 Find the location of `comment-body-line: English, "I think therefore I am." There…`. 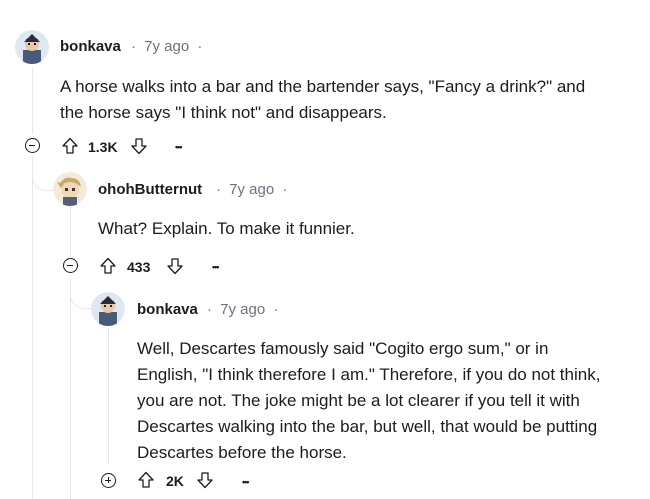

comment-body-line: English, "I think therefore I am." There… is located at coordinates (369, 374).